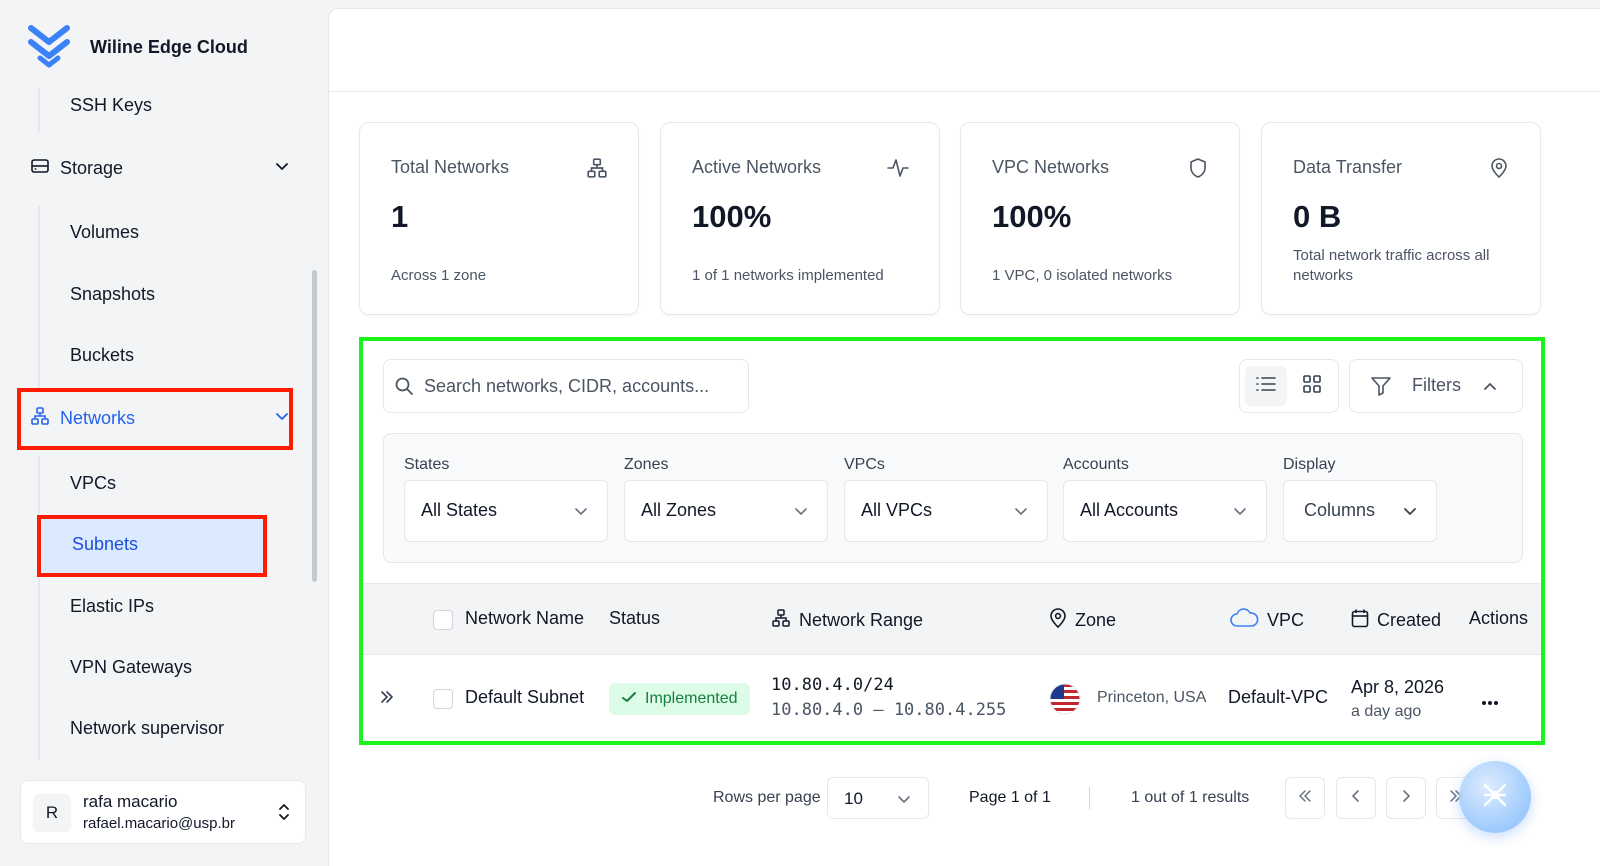  What do you see at coordinates (1495, 797) in the screenshot?
I see `assistant-button` at bounding box center [1495, 797].